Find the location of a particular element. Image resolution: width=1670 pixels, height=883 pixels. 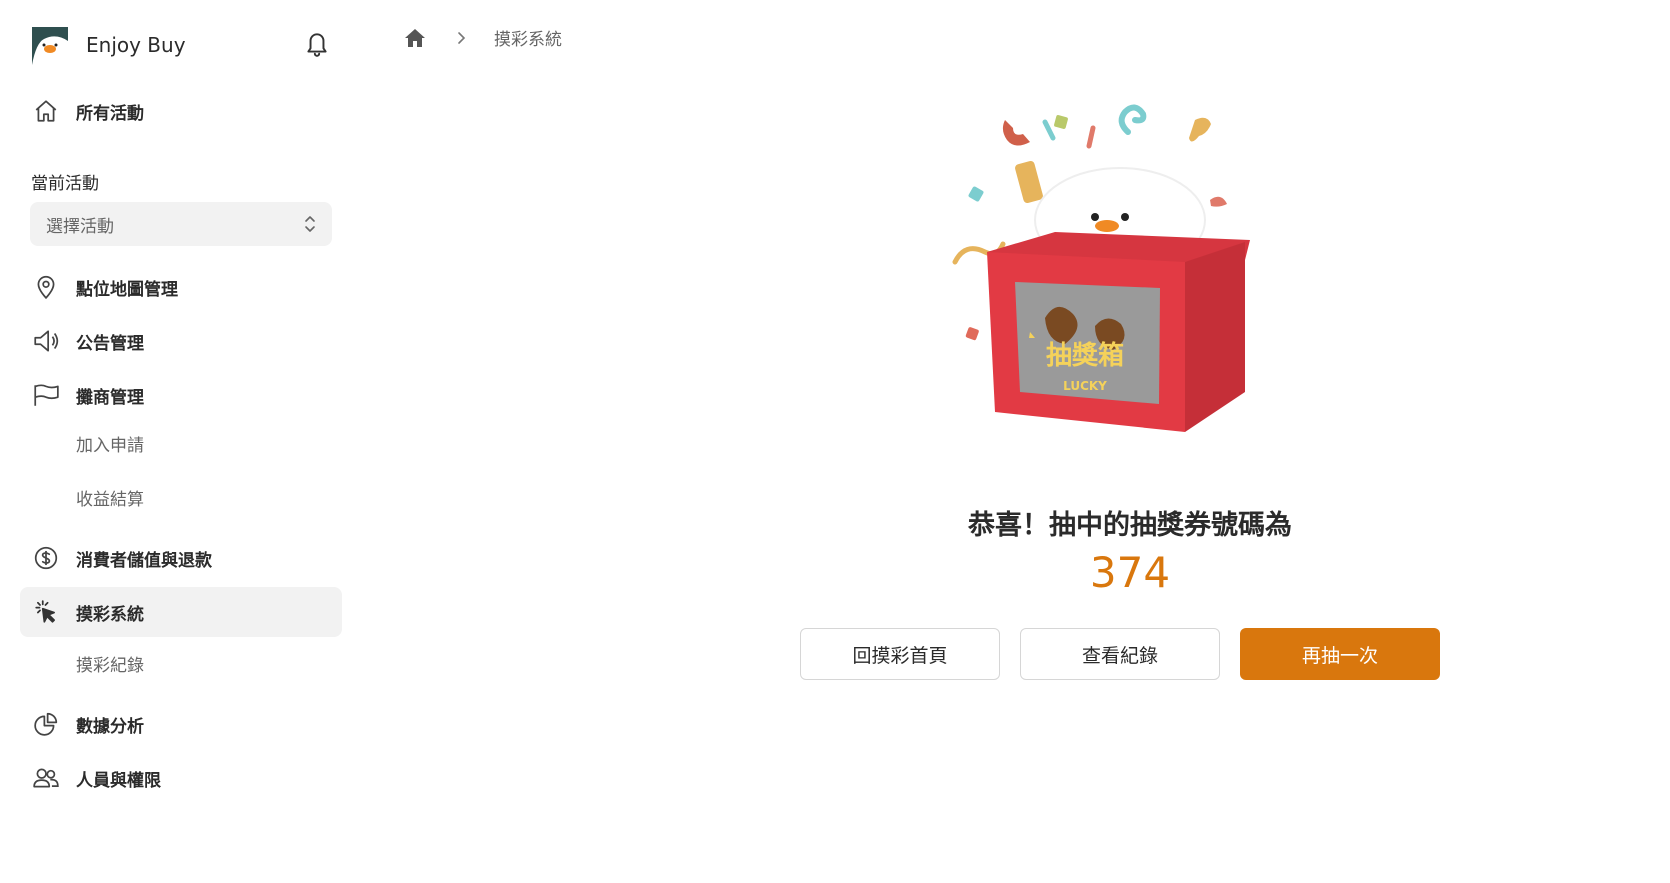

event-select-value: 選擇活動 is located at coordinates (80, 226).